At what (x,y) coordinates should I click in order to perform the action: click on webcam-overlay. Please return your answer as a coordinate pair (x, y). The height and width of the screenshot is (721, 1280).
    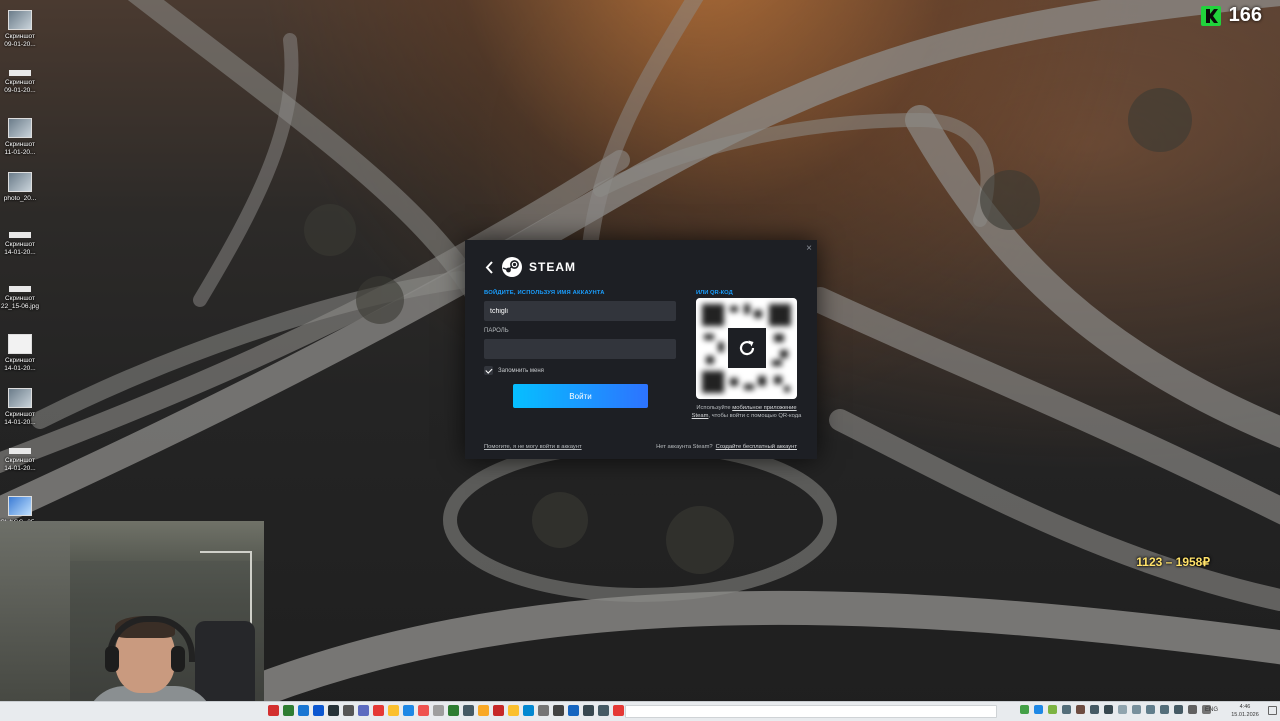
    Looking at the image, I should click on (132, 620).